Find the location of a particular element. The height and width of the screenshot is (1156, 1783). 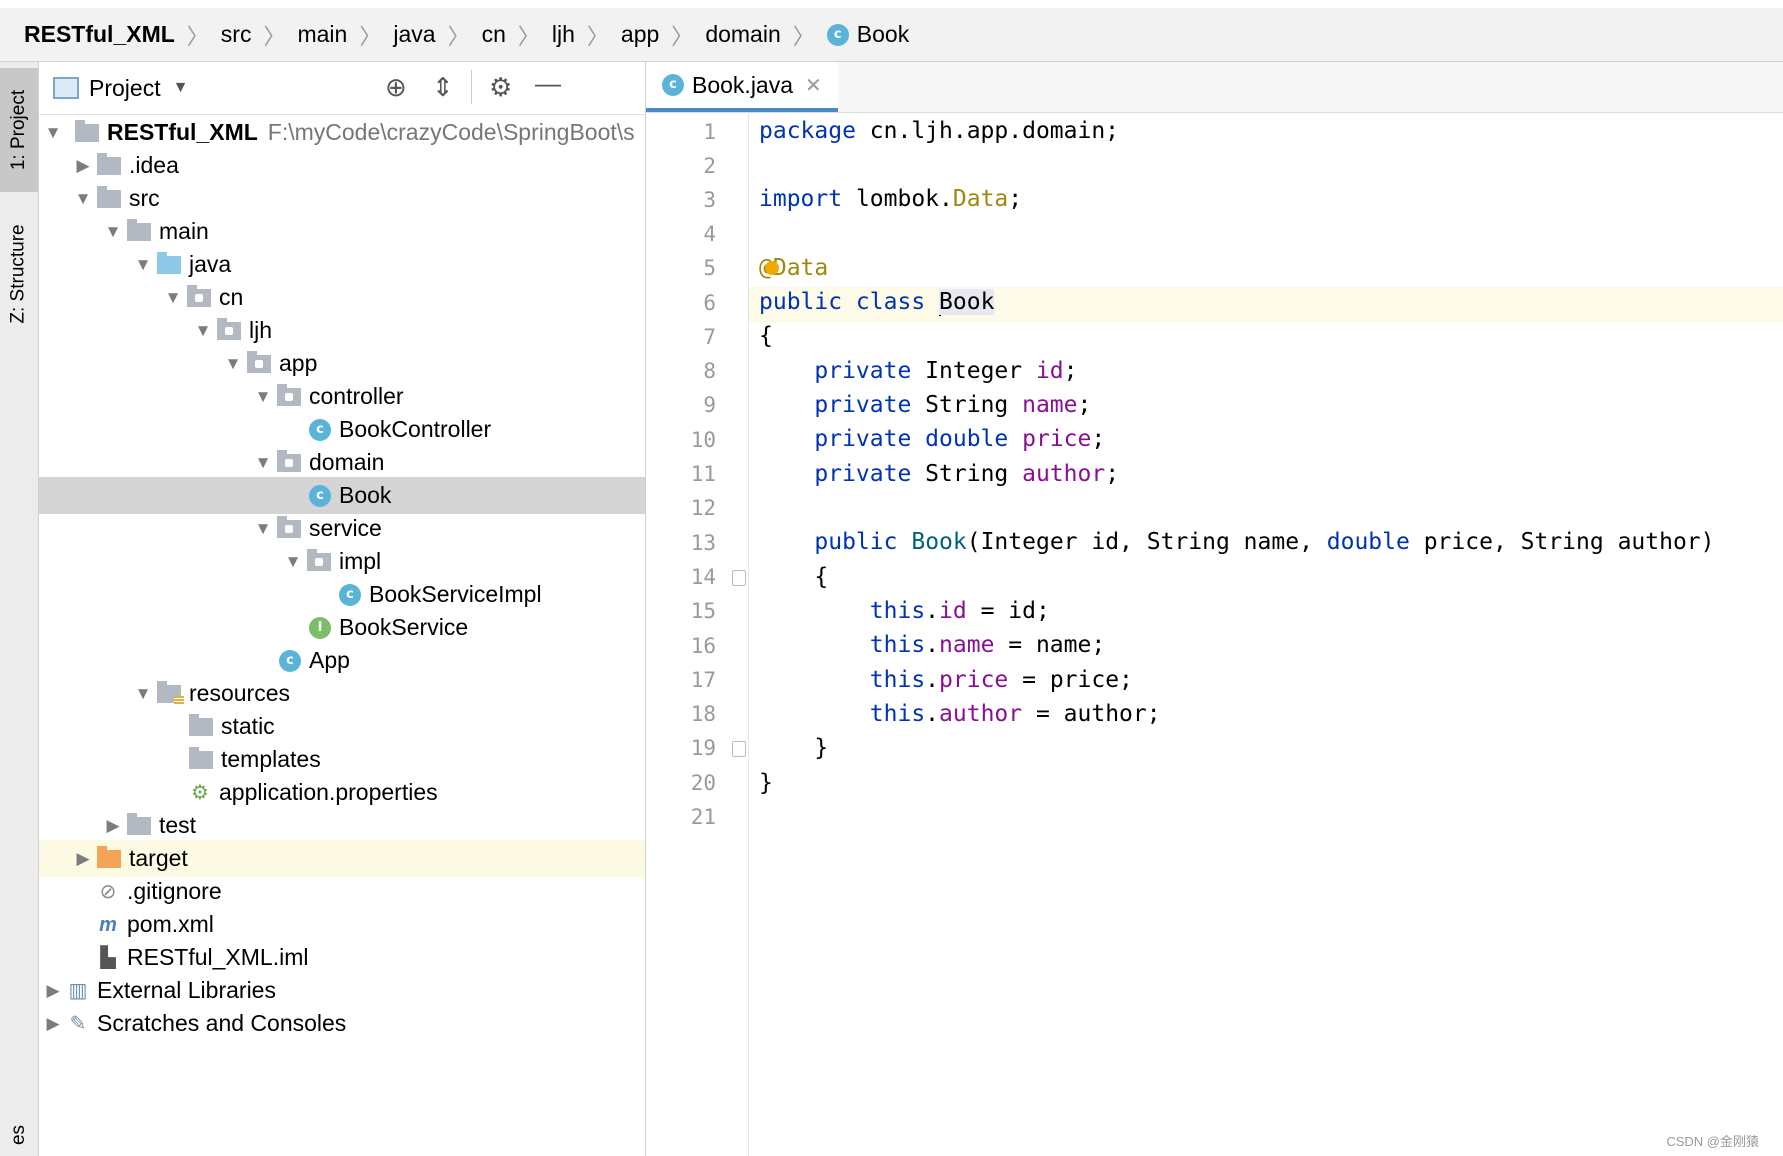

tab-book-java: c Book.java ✕ is located at coordinates (742, 87).